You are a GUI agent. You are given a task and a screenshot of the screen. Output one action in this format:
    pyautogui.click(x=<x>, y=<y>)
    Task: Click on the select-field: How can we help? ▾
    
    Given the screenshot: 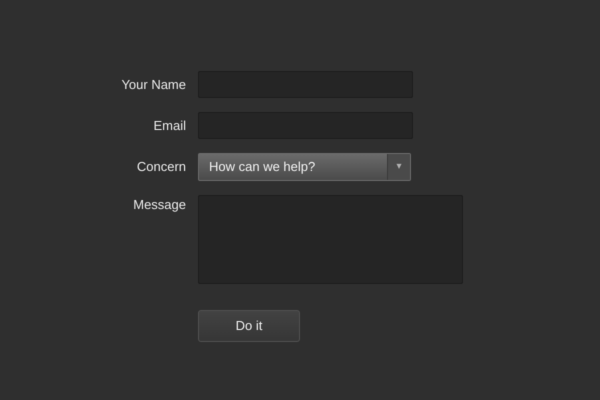 What is the action you would take?
    pyautogui.click(x=304, y=167)
    